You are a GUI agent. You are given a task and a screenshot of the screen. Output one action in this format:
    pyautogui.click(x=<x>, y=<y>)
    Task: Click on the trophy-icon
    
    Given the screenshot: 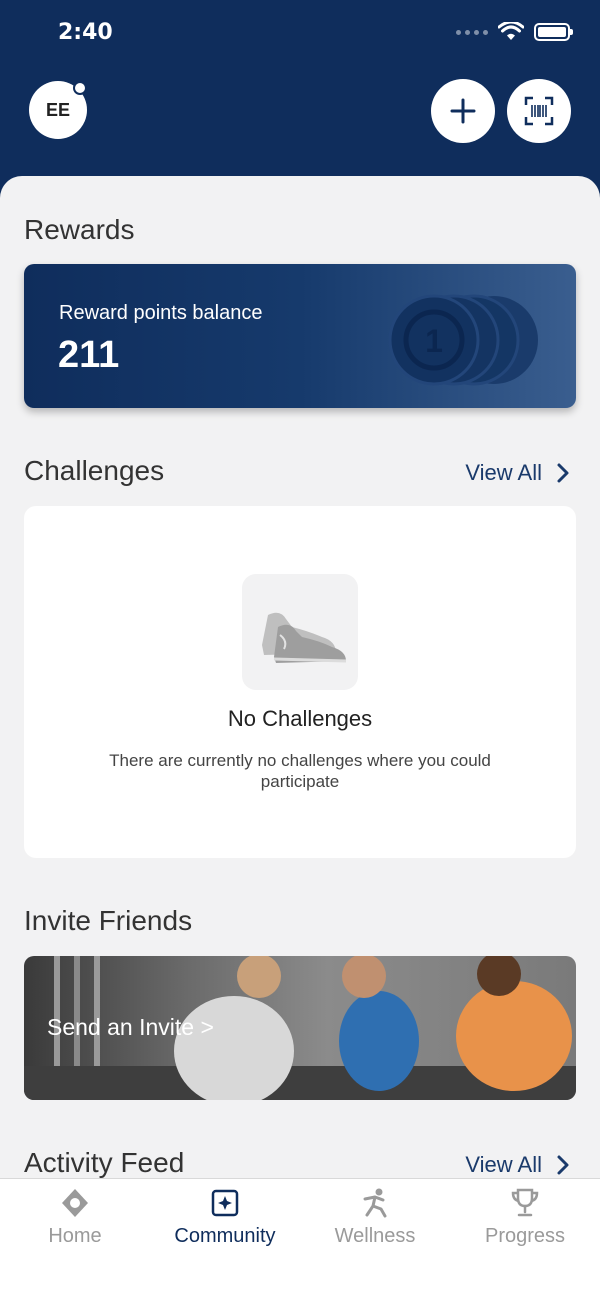 What is the action you would take?
    pyautogui.click(x=525, y=1202)
    